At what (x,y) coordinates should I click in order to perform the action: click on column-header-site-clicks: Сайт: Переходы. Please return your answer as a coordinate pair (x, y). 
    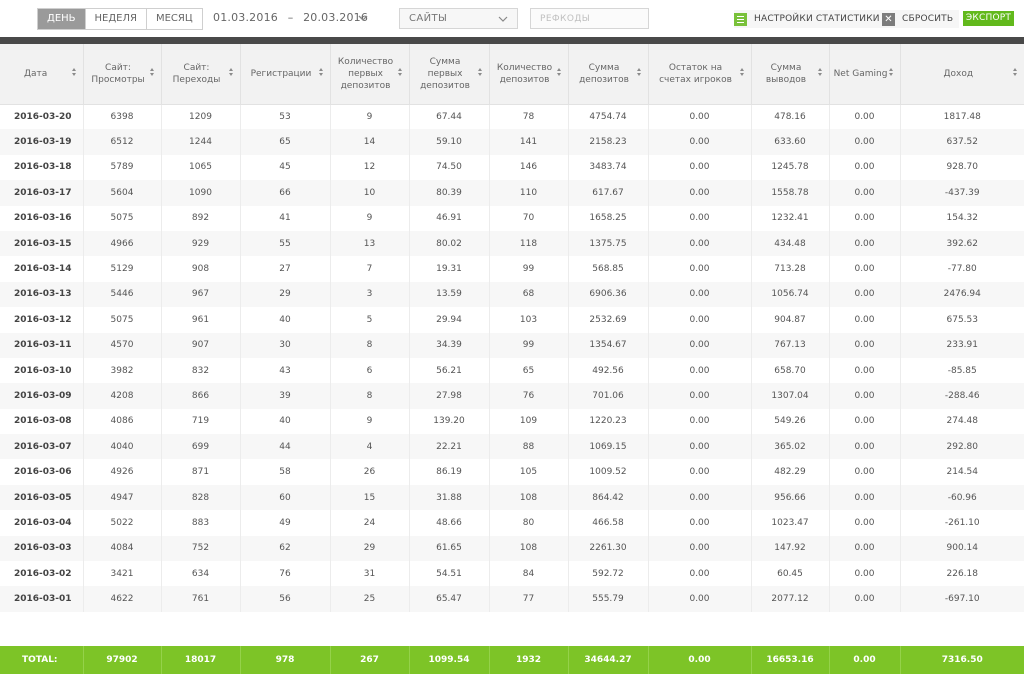
    Looking at the image, I should click on (201, 74).